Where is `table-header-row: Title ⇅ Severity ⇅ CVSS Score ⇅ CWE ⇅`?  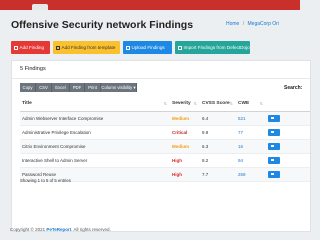
table-header-row: Title ⇅ Severity ⇅ CVSS Score ⇅ CWE ⇅ is located at coordinates (165, 104).